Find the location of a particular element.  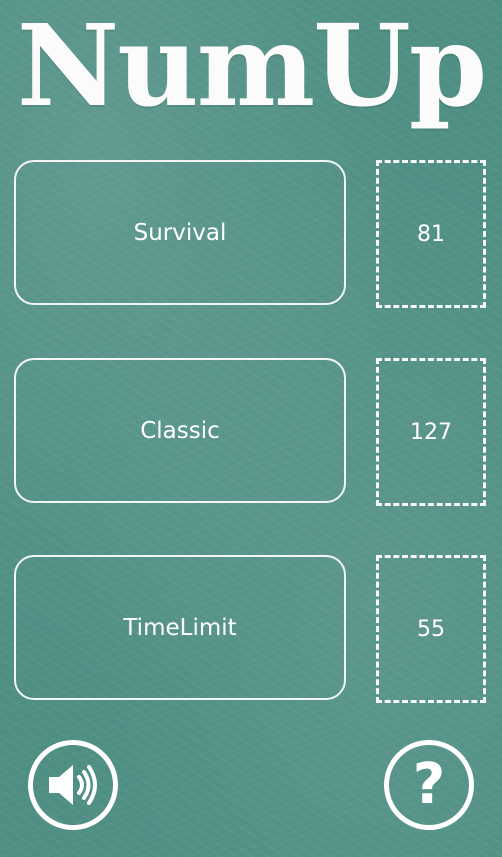

classic-mode-button: Classic is located at coordinates (180, 430).